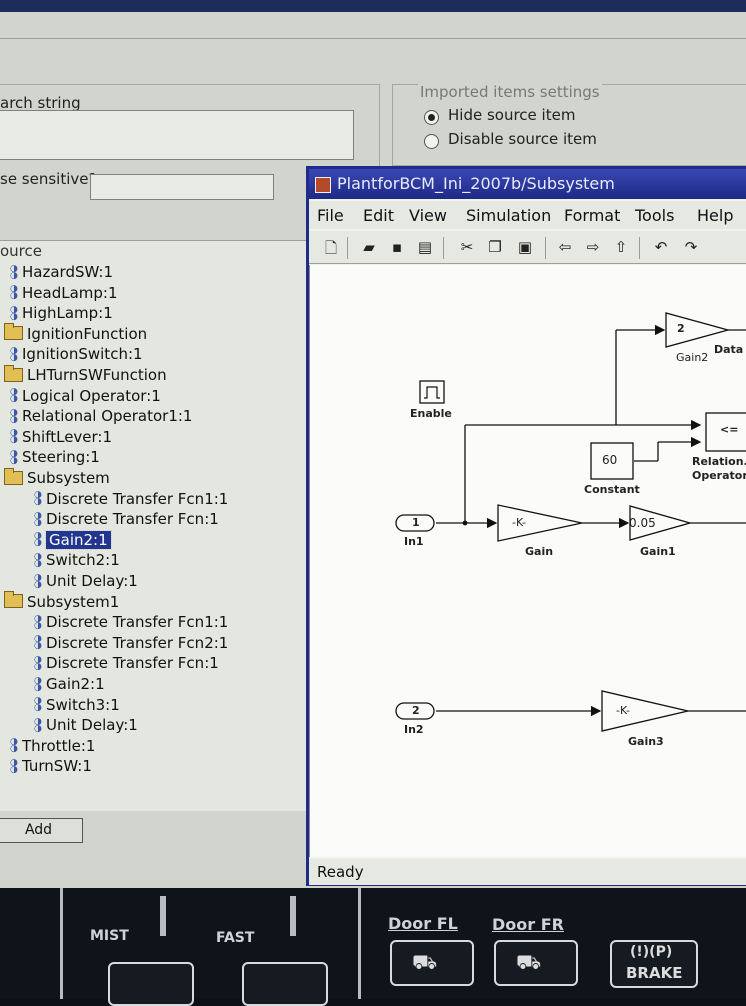 This screenshot has width=746, height=1006. Describe the element at coordinates (67, 313) in the screenshot. I see `tree-item-label: HighLamp:1` at that location.